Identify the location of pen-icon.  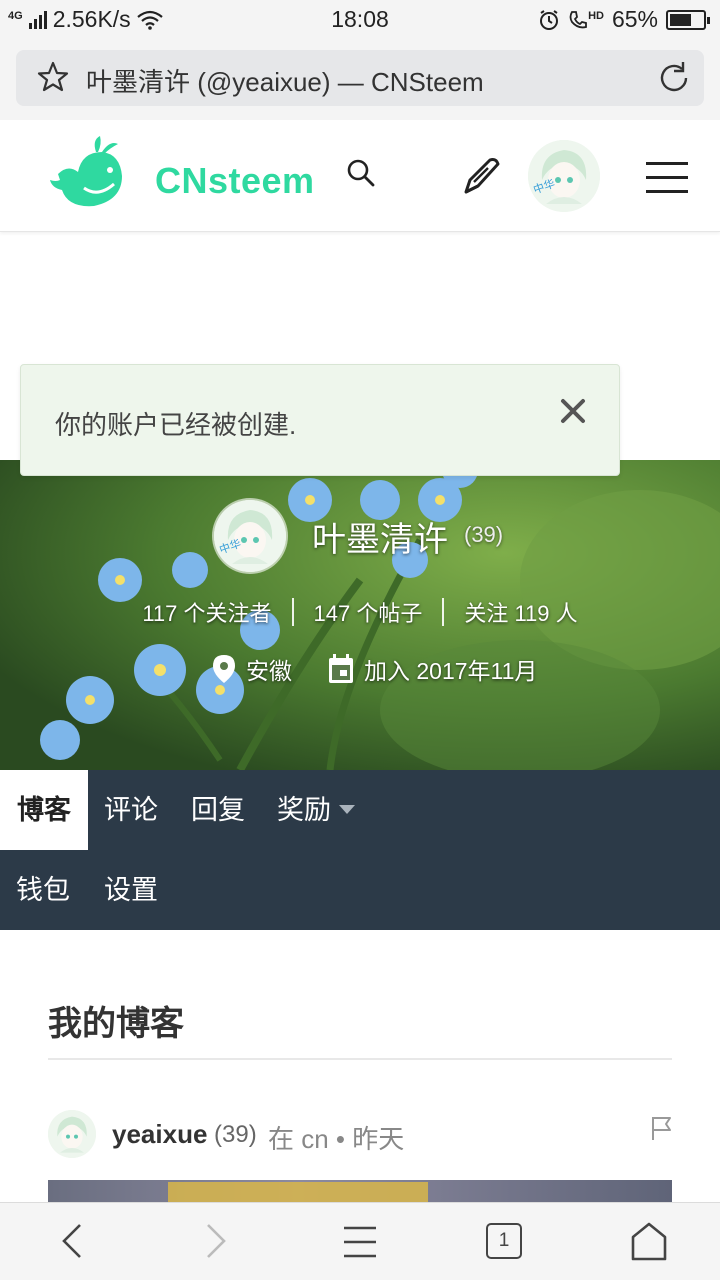
(482, 176).